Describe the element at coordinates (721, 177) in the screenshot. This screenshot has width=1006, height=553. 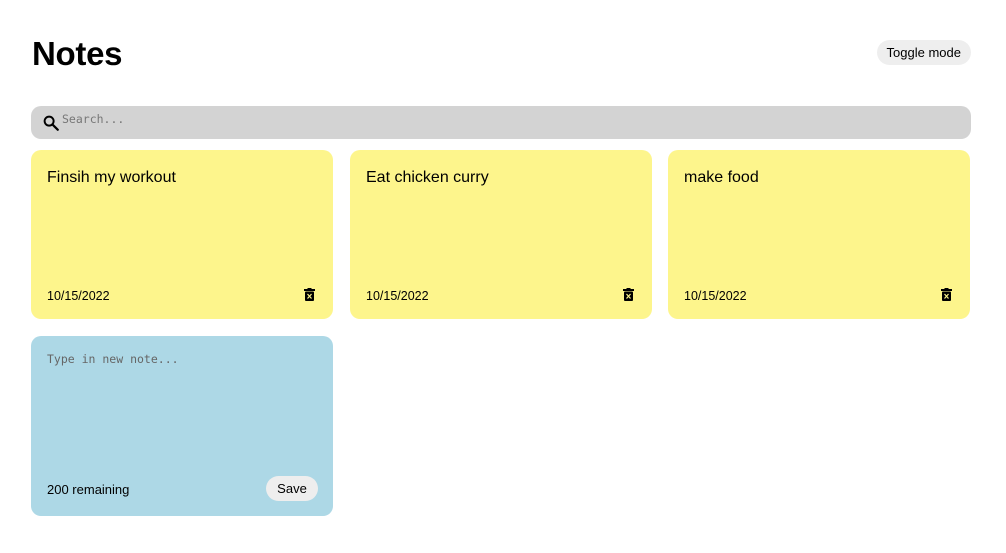
I see `note-text: make food` at that location.